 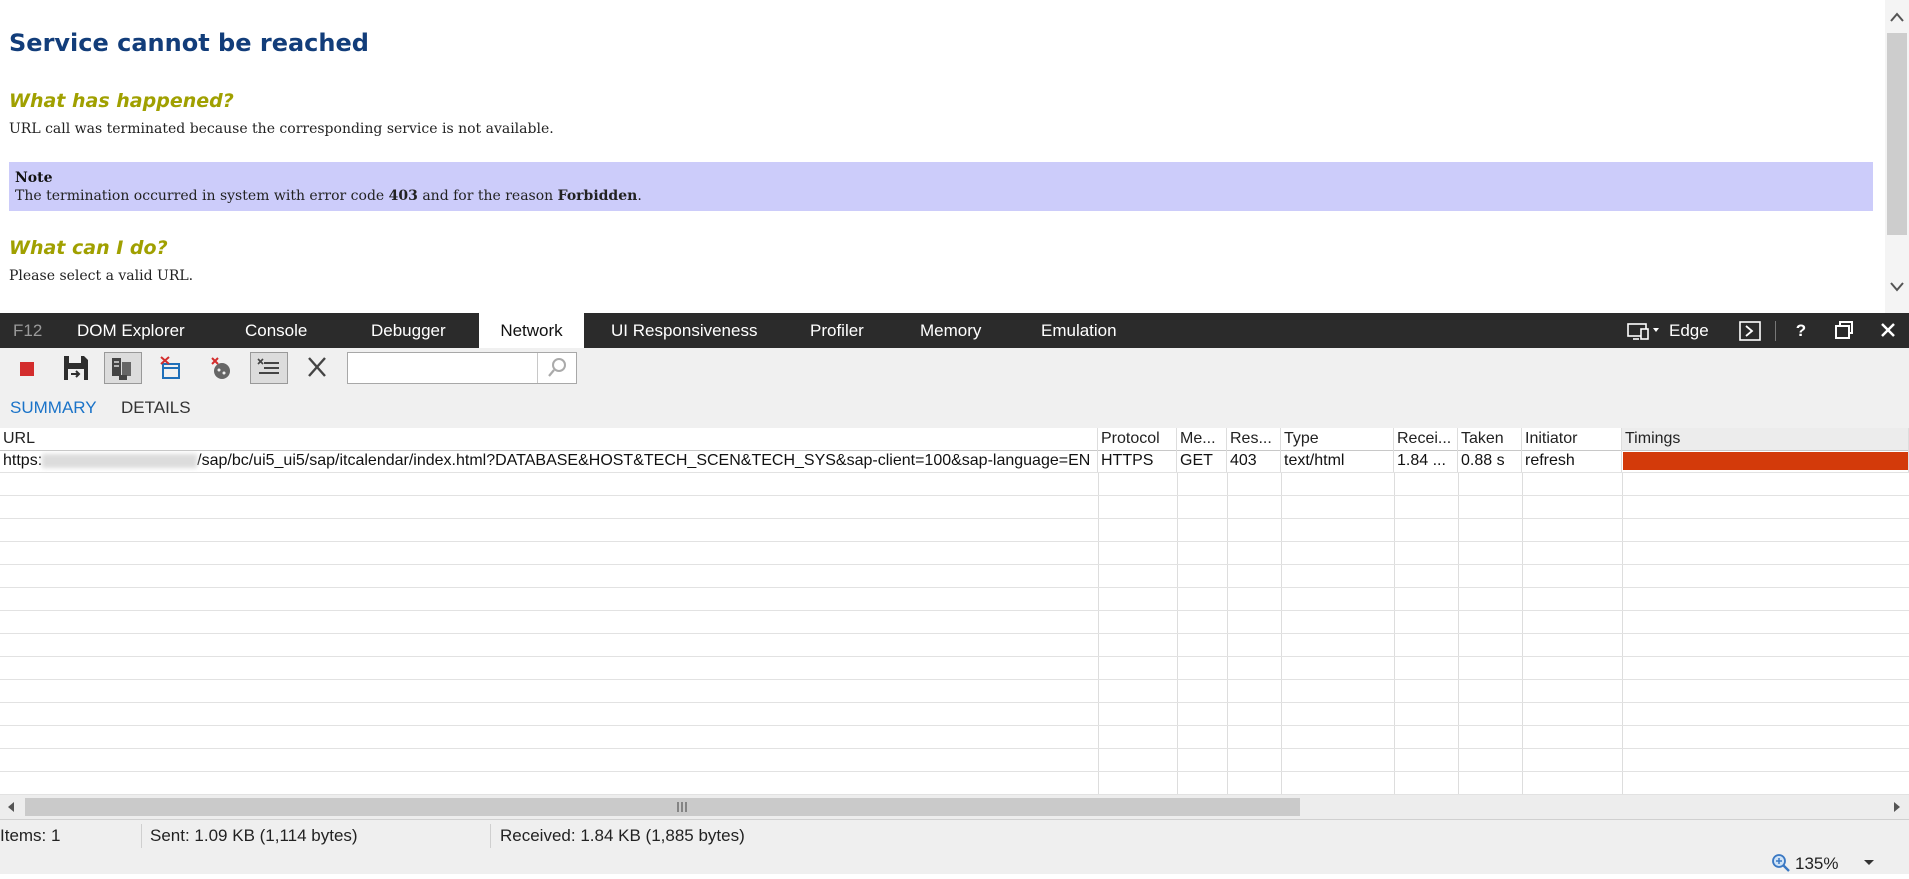 What do you see at coordinates (1816, 864) in the screenshot?
I see `zoom-level: 135%` at bounding box center [1816, 864].